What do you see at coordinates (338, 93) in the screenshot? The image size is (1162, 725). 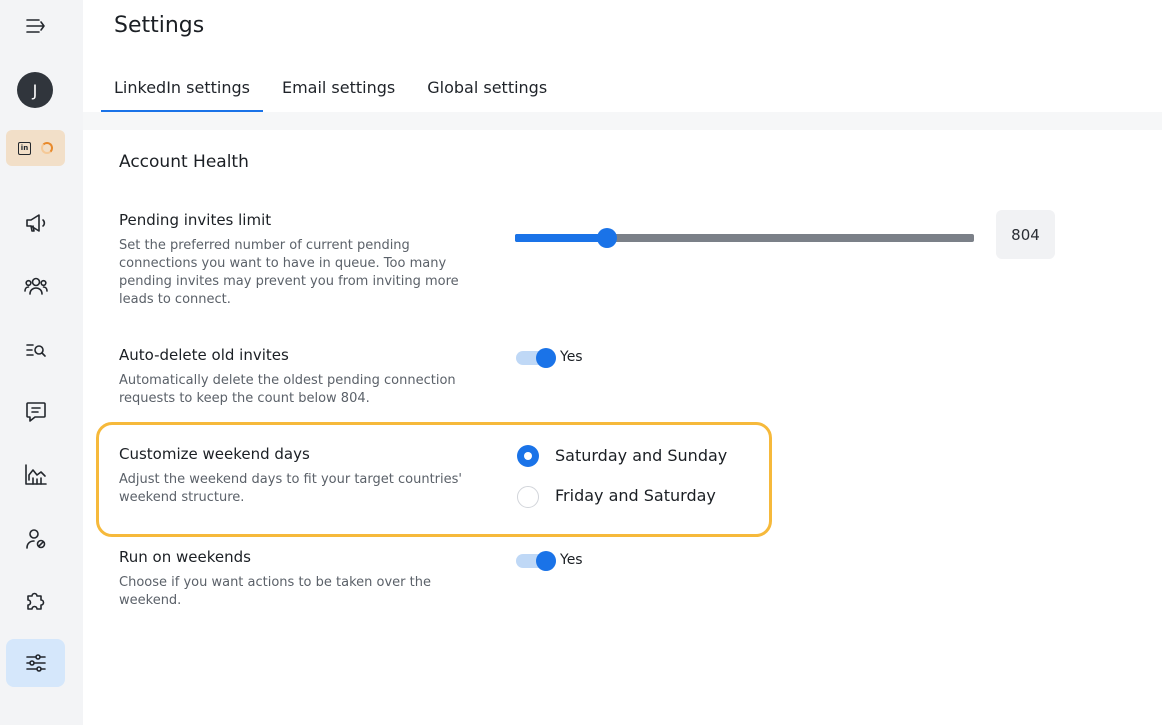 I see `tab-email-settings: Email settings` at bounding box center [338, 93].